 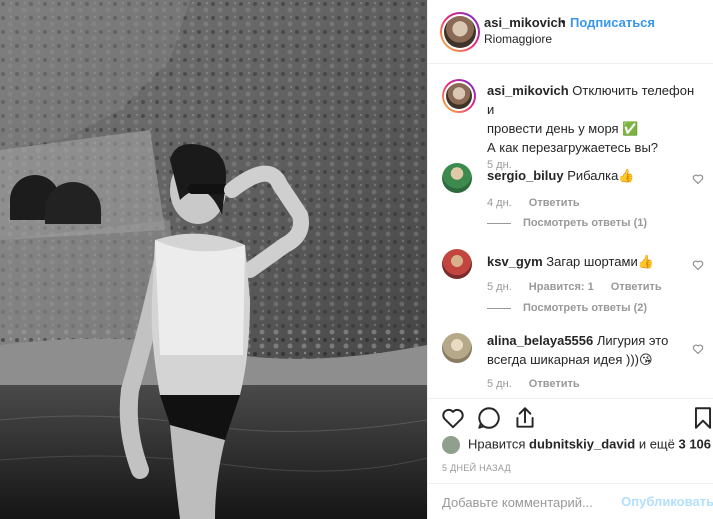 I want to click on follow-button: Подписаться, so click(x=612, y=22).